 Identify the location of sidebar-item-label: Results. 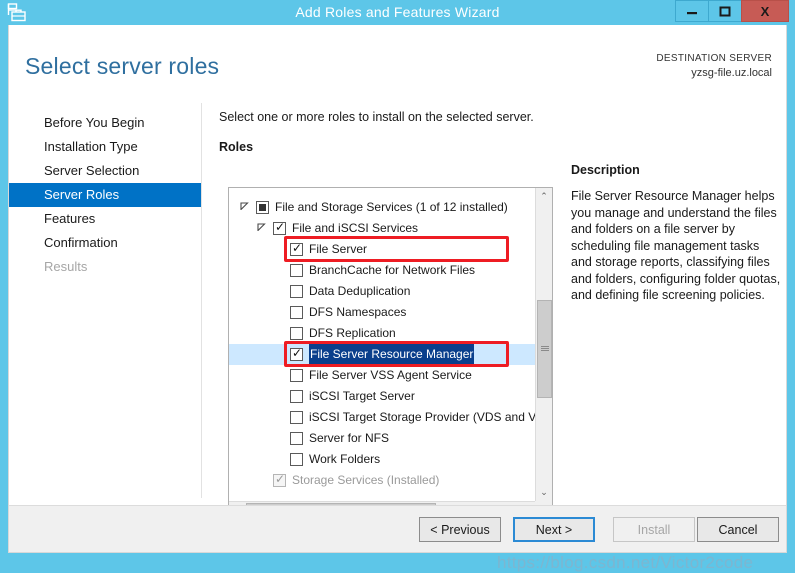
(66, 266).